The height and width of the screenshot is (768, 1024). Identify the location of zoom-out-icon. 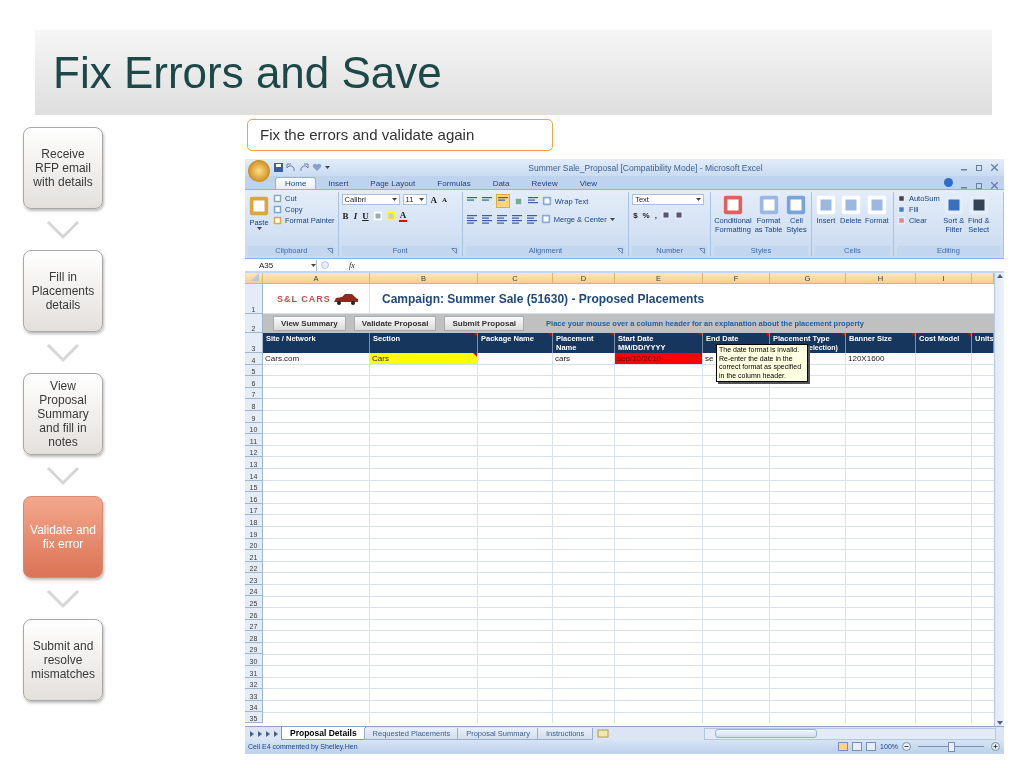
(906, 746).